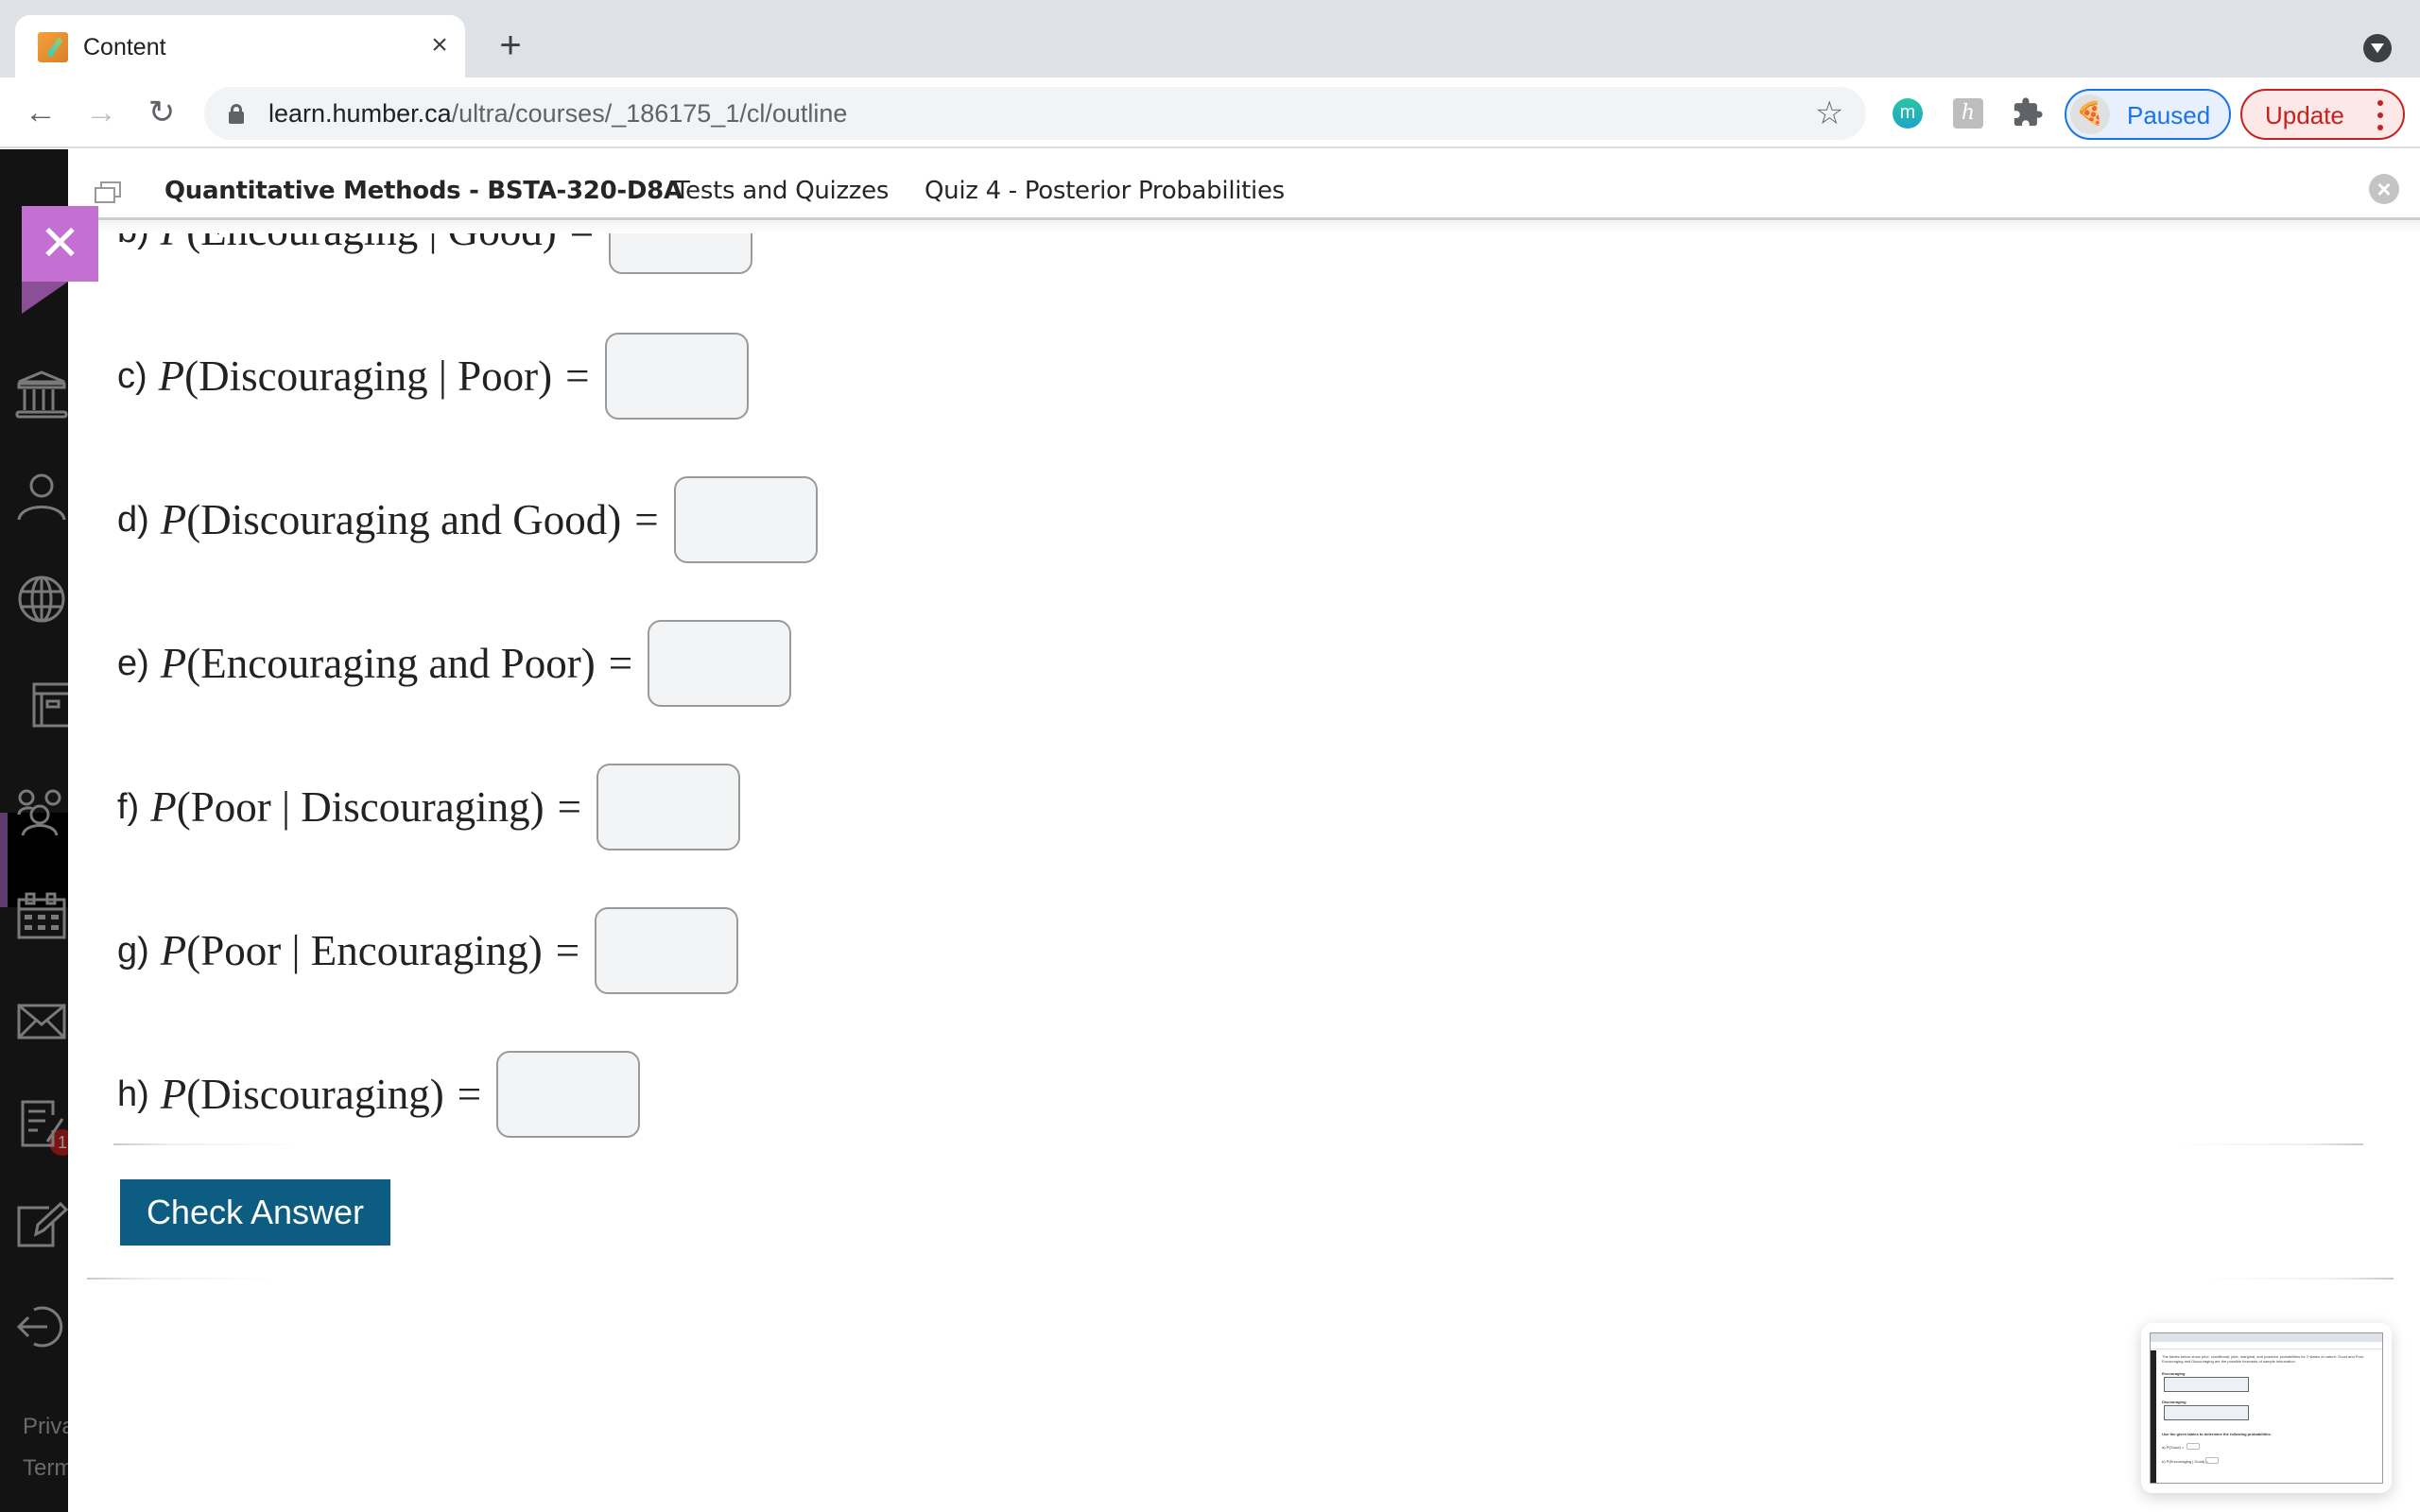 The image size is (2420, 1512). Describe the element at coordinates (2266, 1337) in the screenshot. I see `thumbnail-tabstrip` at that location.